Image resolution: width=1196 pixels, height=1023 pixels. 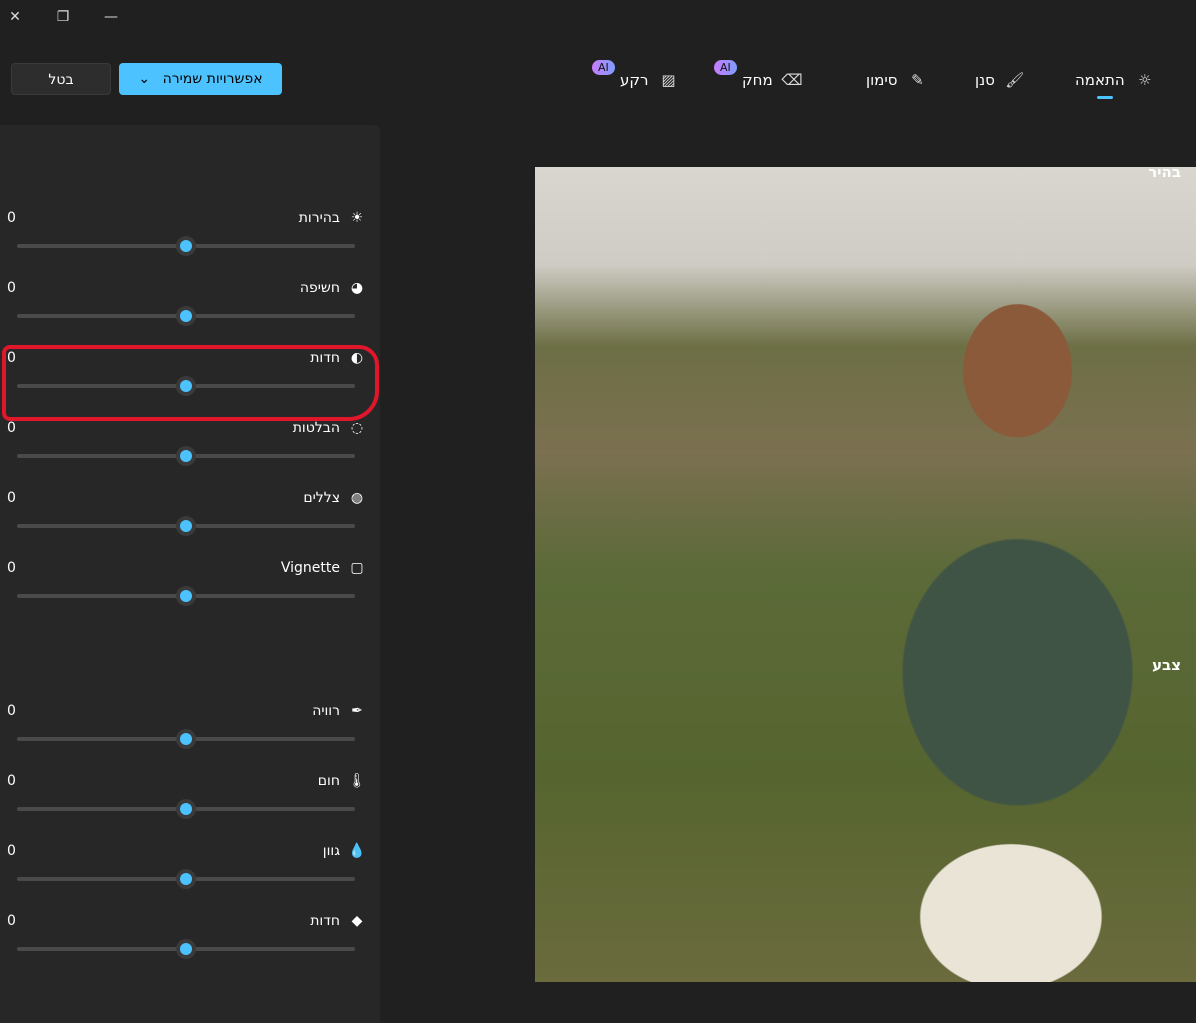 I want to click on save-options-label: אפשרויות שמירה, so click(x=212, y=79).